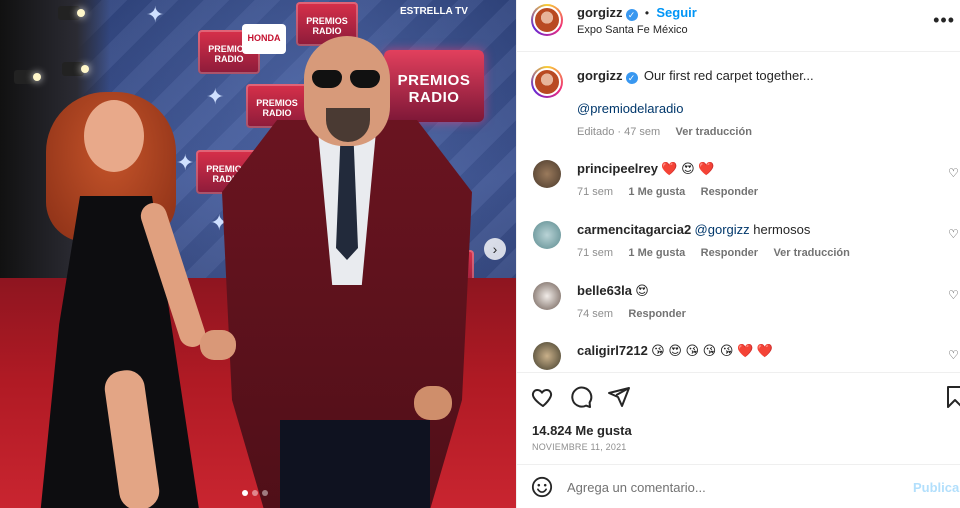 The height and width of the screenshot is (508, 960). What do you see at coordinates (543, 397) in the screenshot?
I see `heart-icon` at bounding box center [543, 397].